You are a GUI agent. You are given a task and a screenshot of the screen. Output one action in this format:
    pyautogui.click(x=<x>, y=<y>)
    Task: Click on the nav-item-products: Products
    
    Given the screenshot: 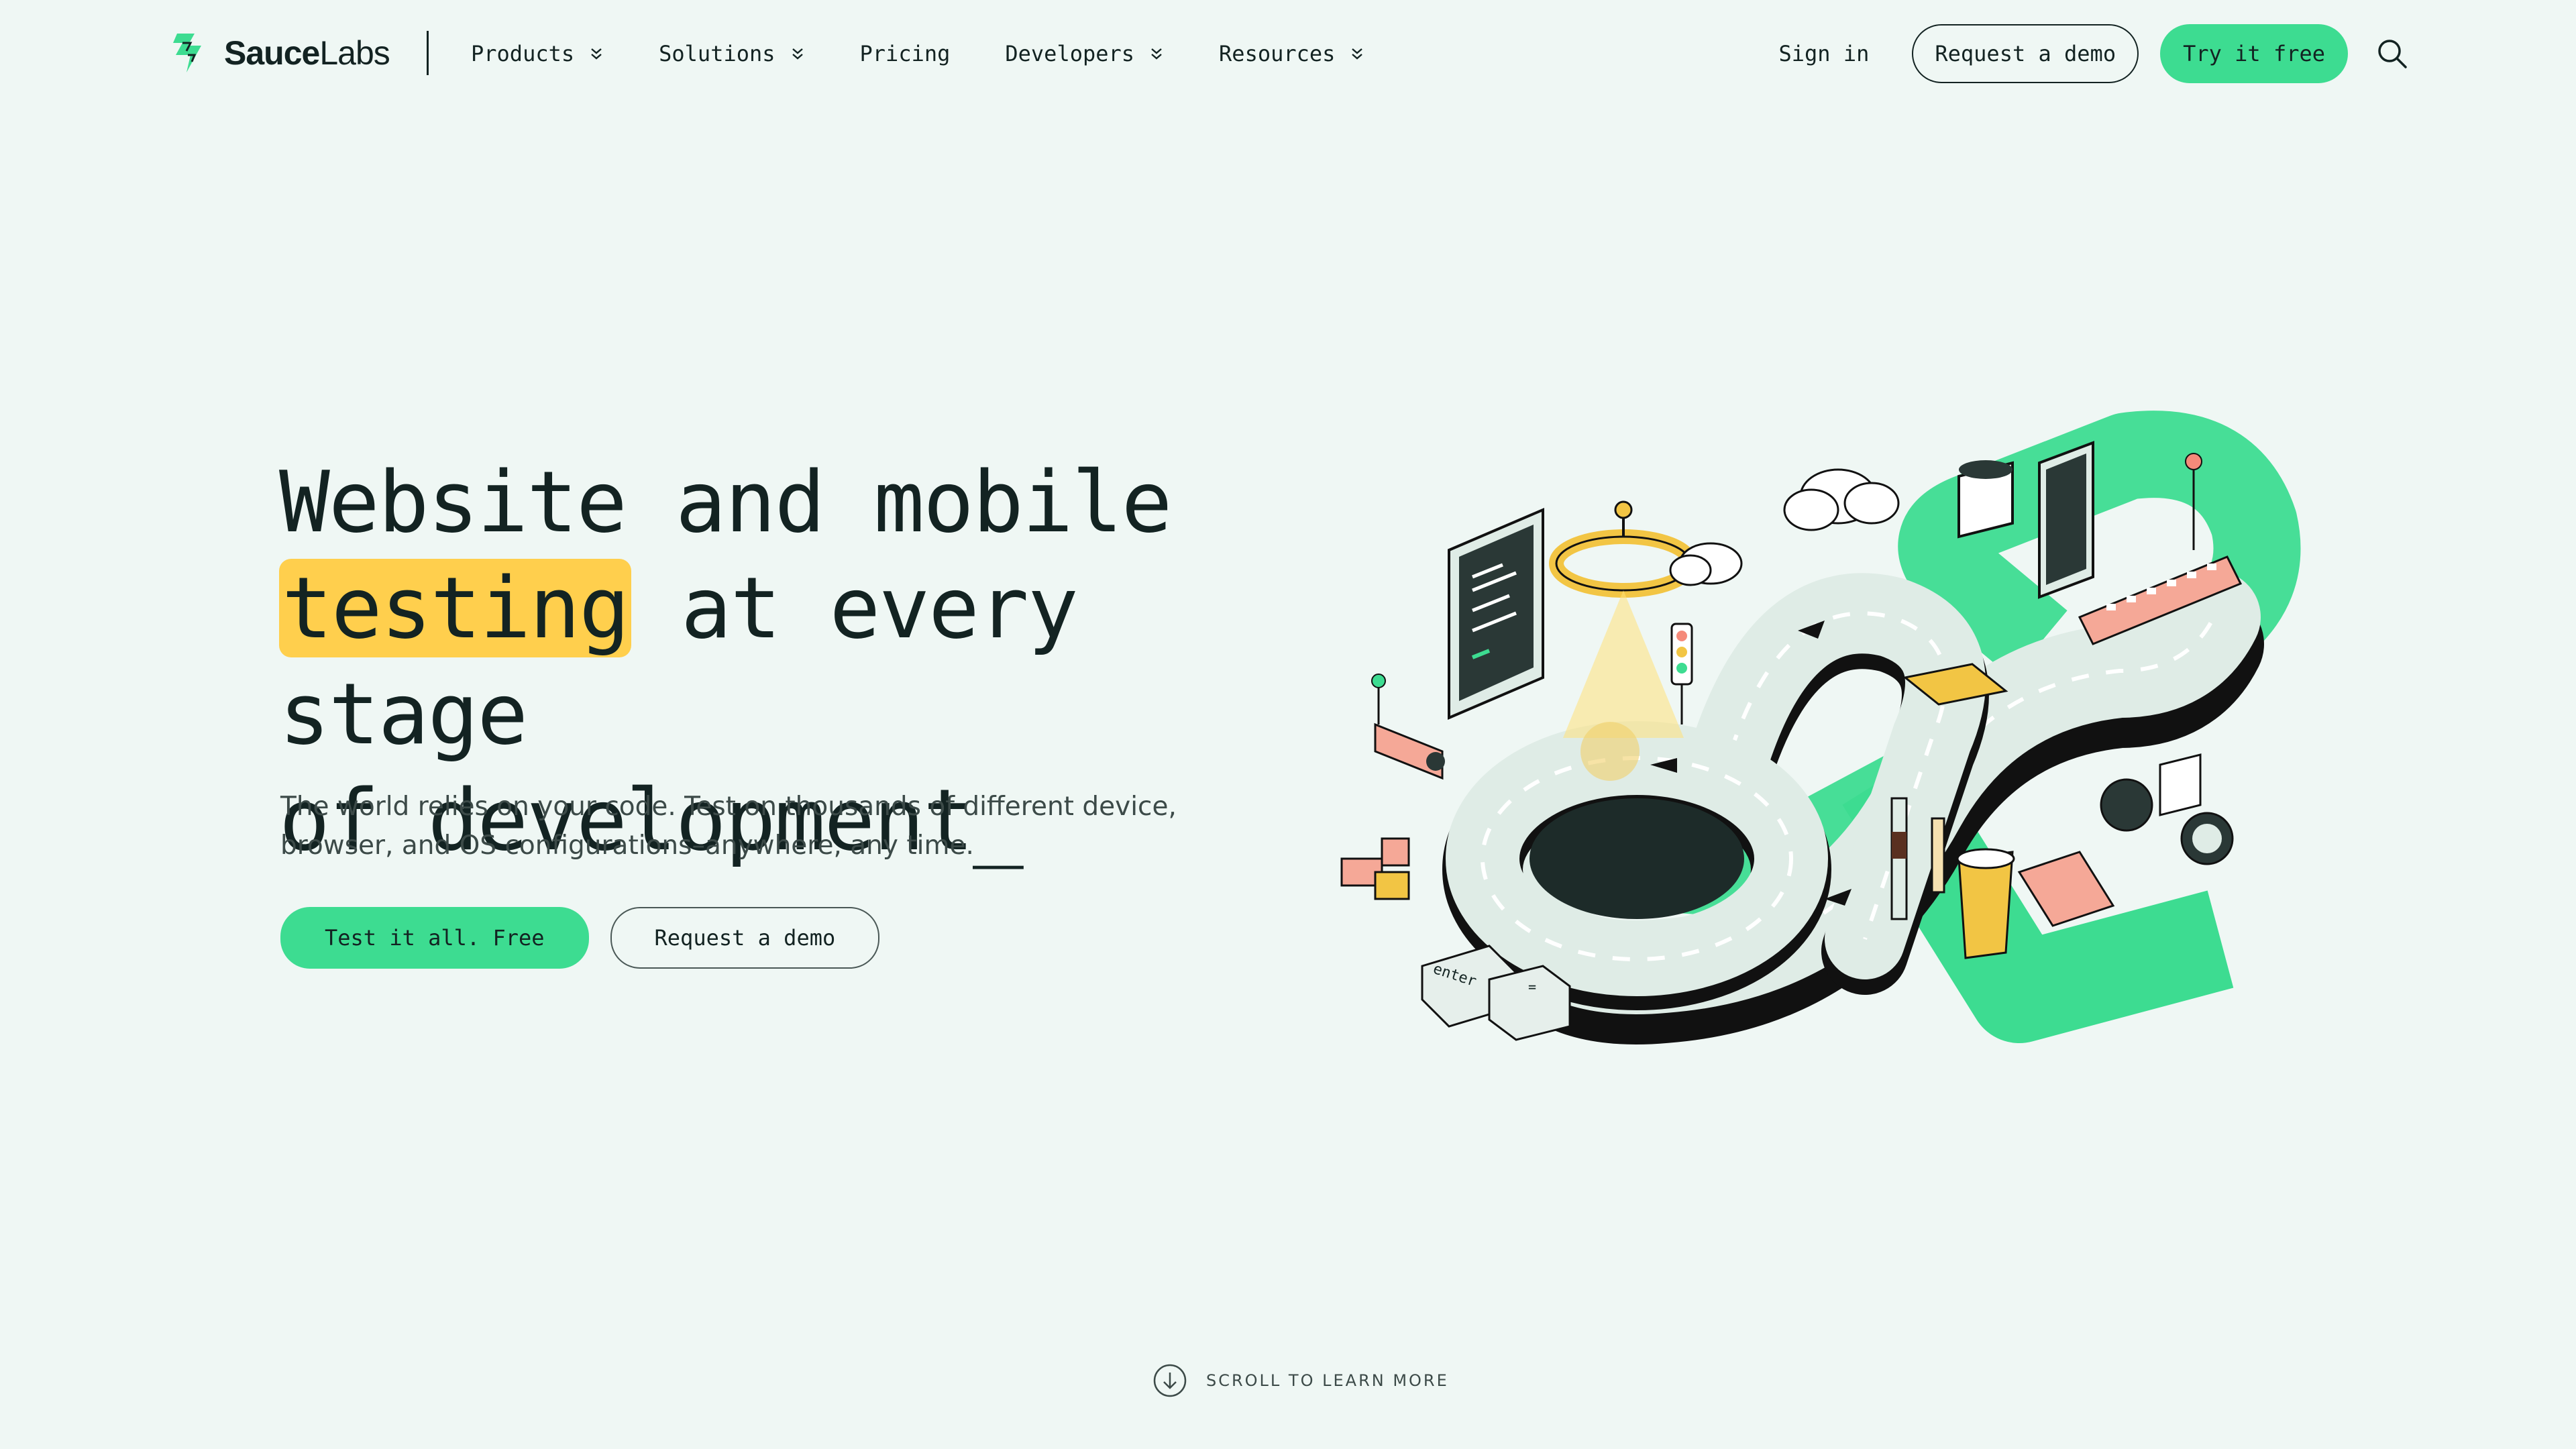 What is the action you would take?
    pyautogui.click(x=537, y=53)
    